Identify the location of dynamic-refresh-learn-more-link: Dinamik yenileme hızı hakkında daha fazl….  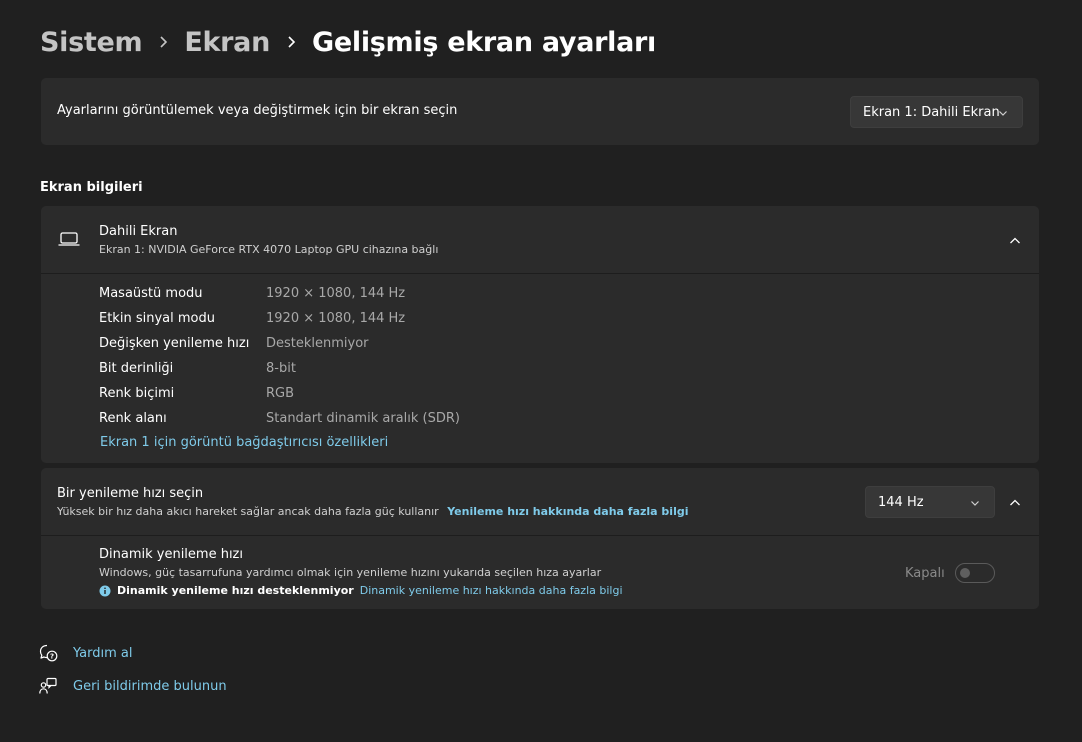
(491, 590).